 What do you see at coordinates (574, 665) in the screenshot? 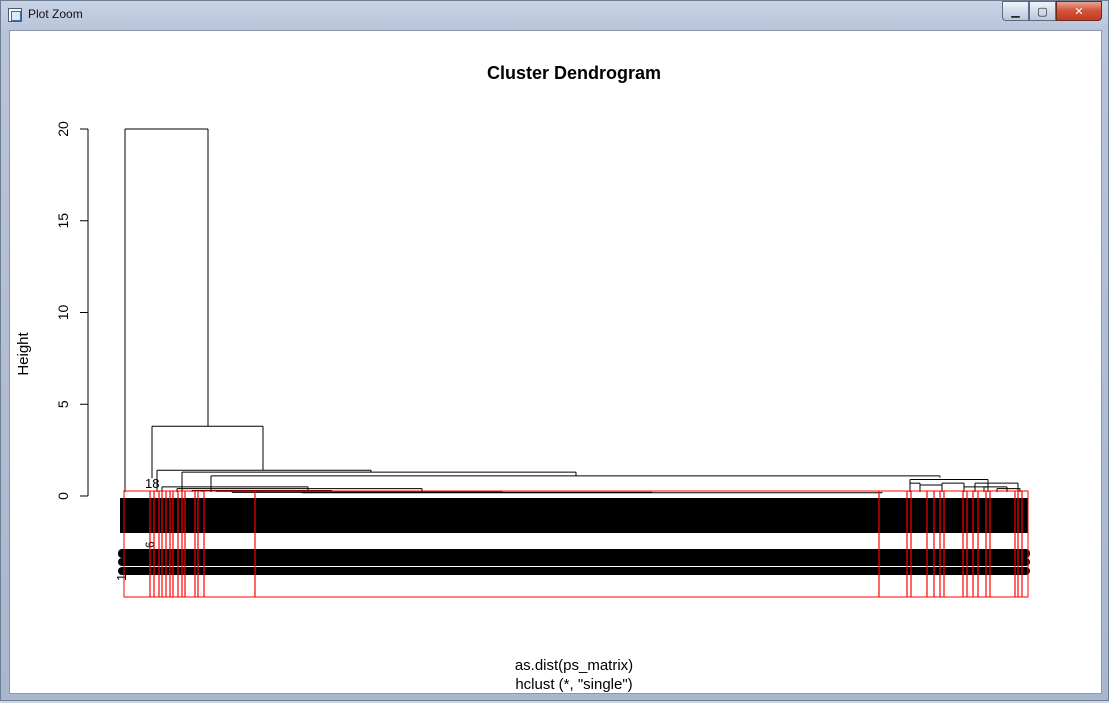
I see `x-axis-label: as.dist(ps_matrix)` at bounding box center [574, 665].